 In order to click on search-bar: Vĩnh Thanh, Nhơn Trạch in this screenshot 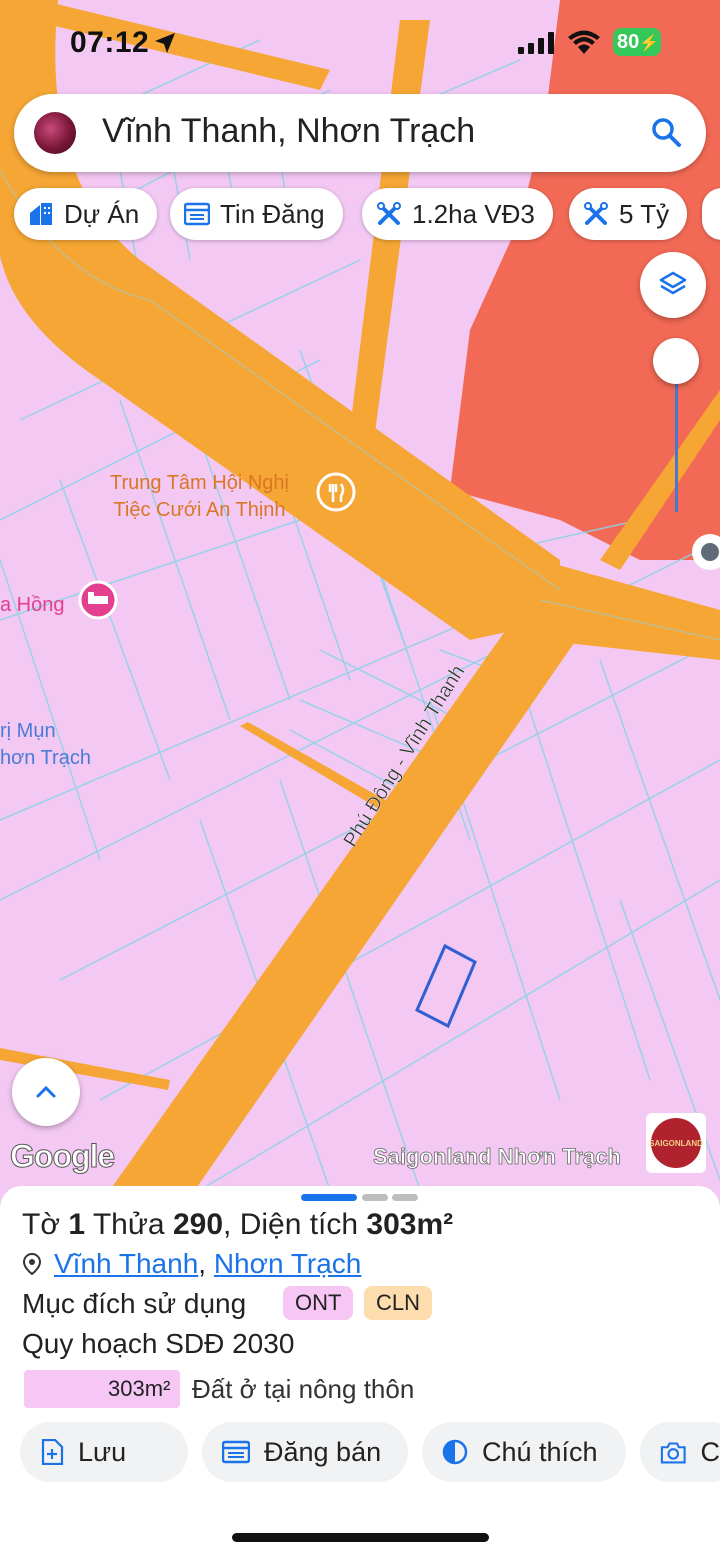, I will do `click(360, 133)`.